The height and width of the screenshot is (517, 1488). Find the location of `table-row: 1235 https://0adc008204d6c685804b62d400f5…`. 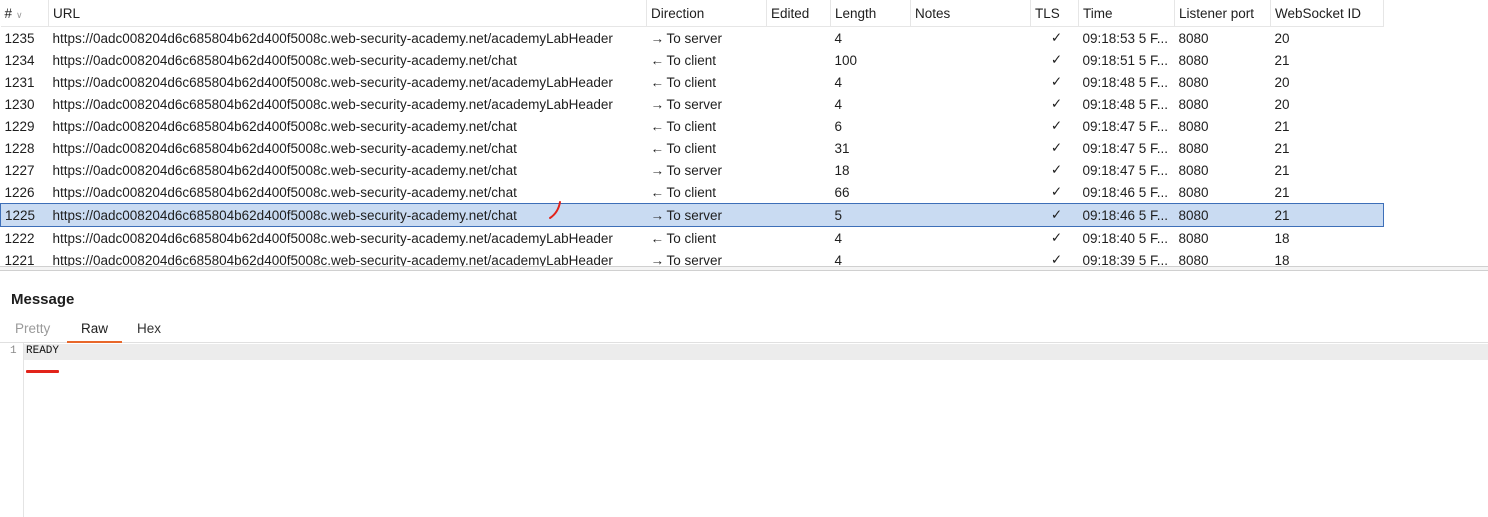

table-row: 1235 https://0adc008204d6c685804b62d400f5… is located at coordinates (692, 38).